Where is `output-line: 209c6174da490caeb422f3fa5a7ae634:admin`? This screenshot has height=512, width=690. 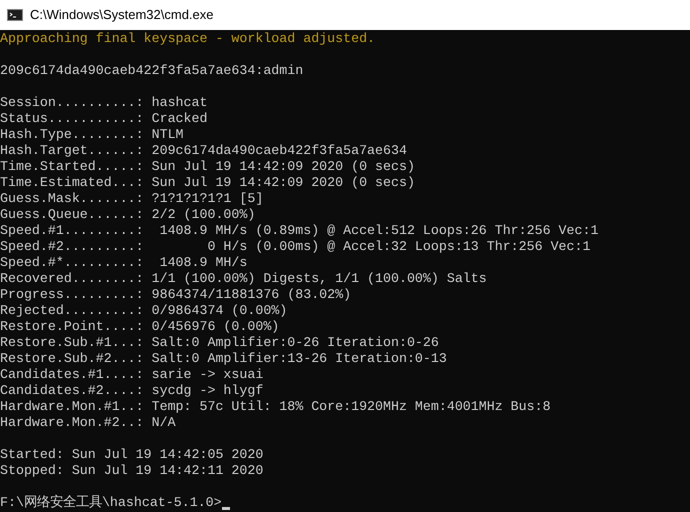
output-line: 209c6174da490caeb422f3fa5a7ae634:admin is located at coordinates (152, 71).